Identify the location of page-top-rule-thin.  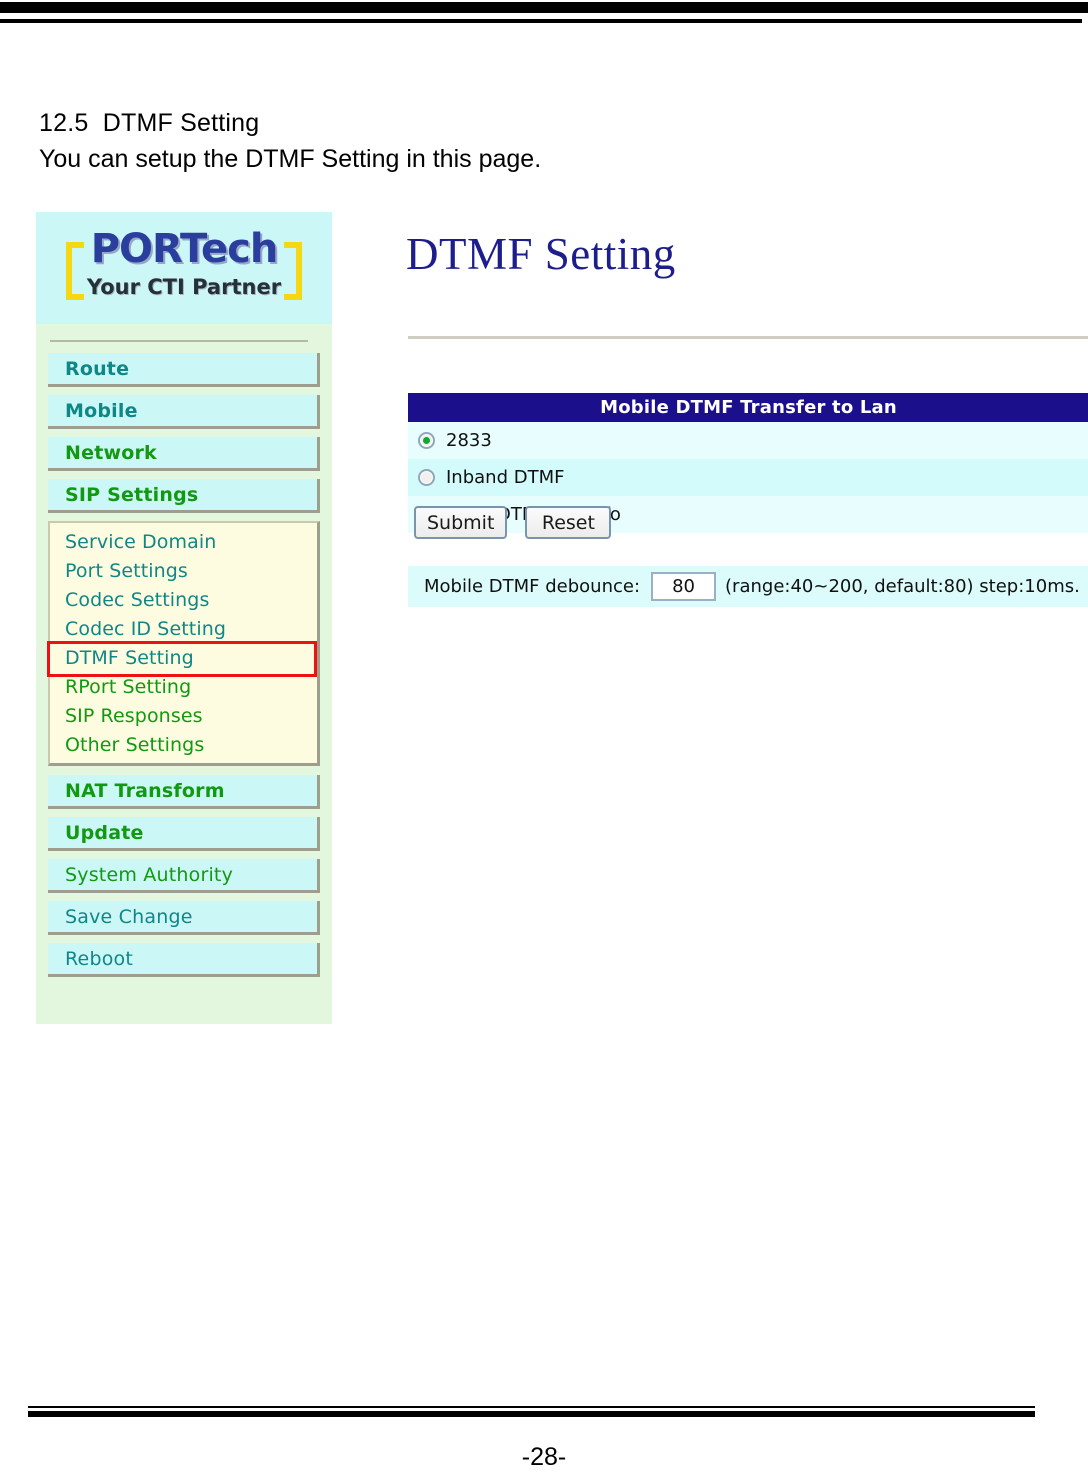
(541, 21).